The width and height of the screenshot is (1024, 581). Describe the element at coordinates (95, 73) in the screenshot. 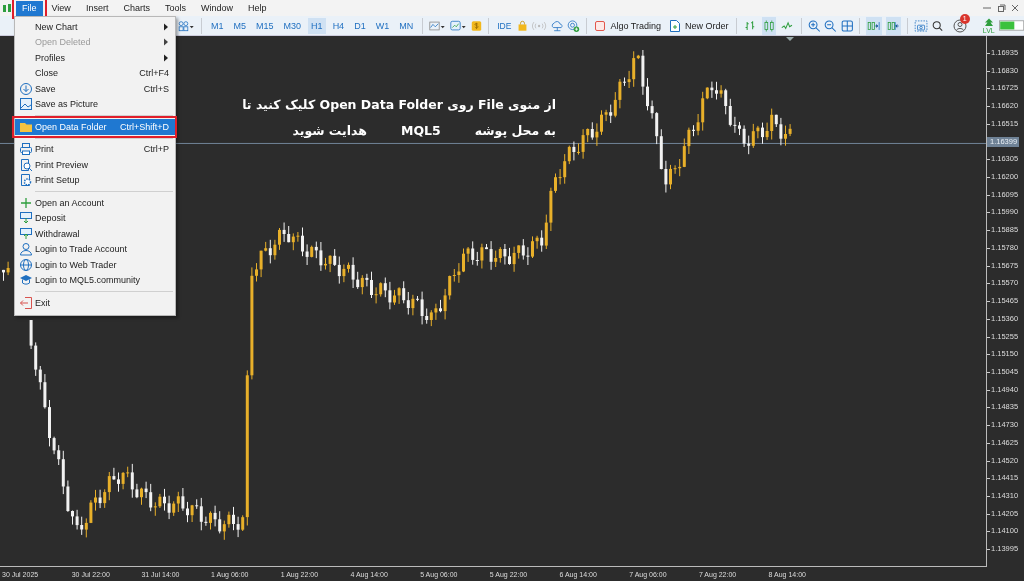

I see `menu-item: Close Ctrl+F4` at that location.